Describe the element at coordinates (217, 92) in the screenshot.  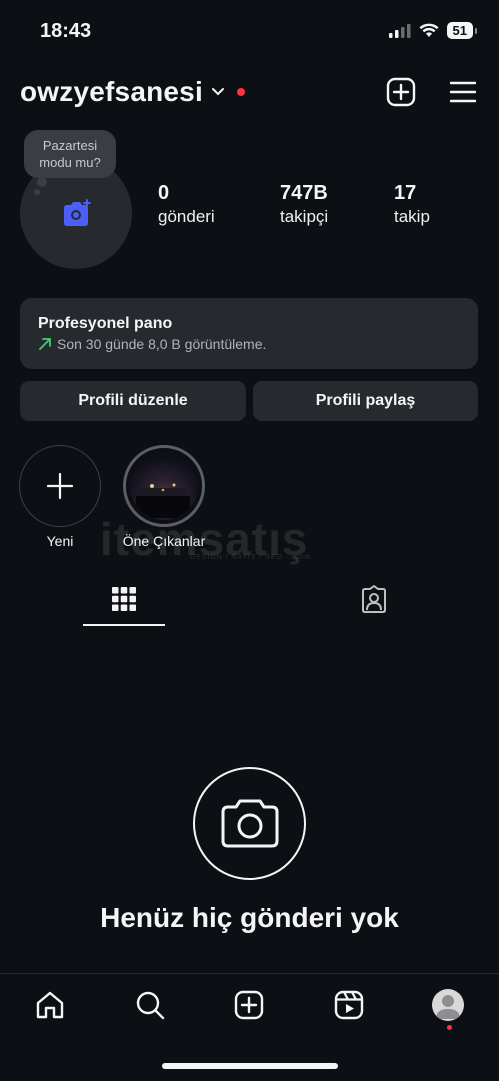
I see `chevron-down-icon` at that location.